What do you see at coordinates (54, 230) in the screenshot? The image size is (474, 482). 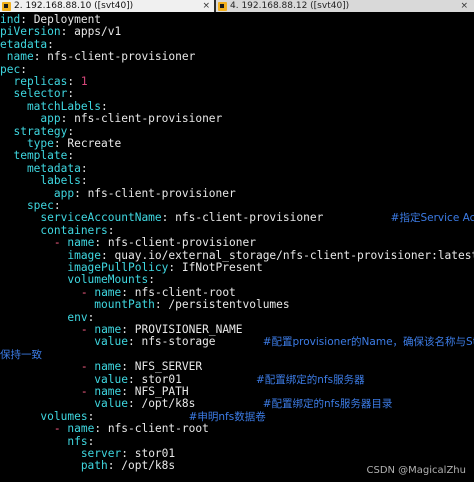 I see `yaml-key: containers` at bounding box center [54, 230].